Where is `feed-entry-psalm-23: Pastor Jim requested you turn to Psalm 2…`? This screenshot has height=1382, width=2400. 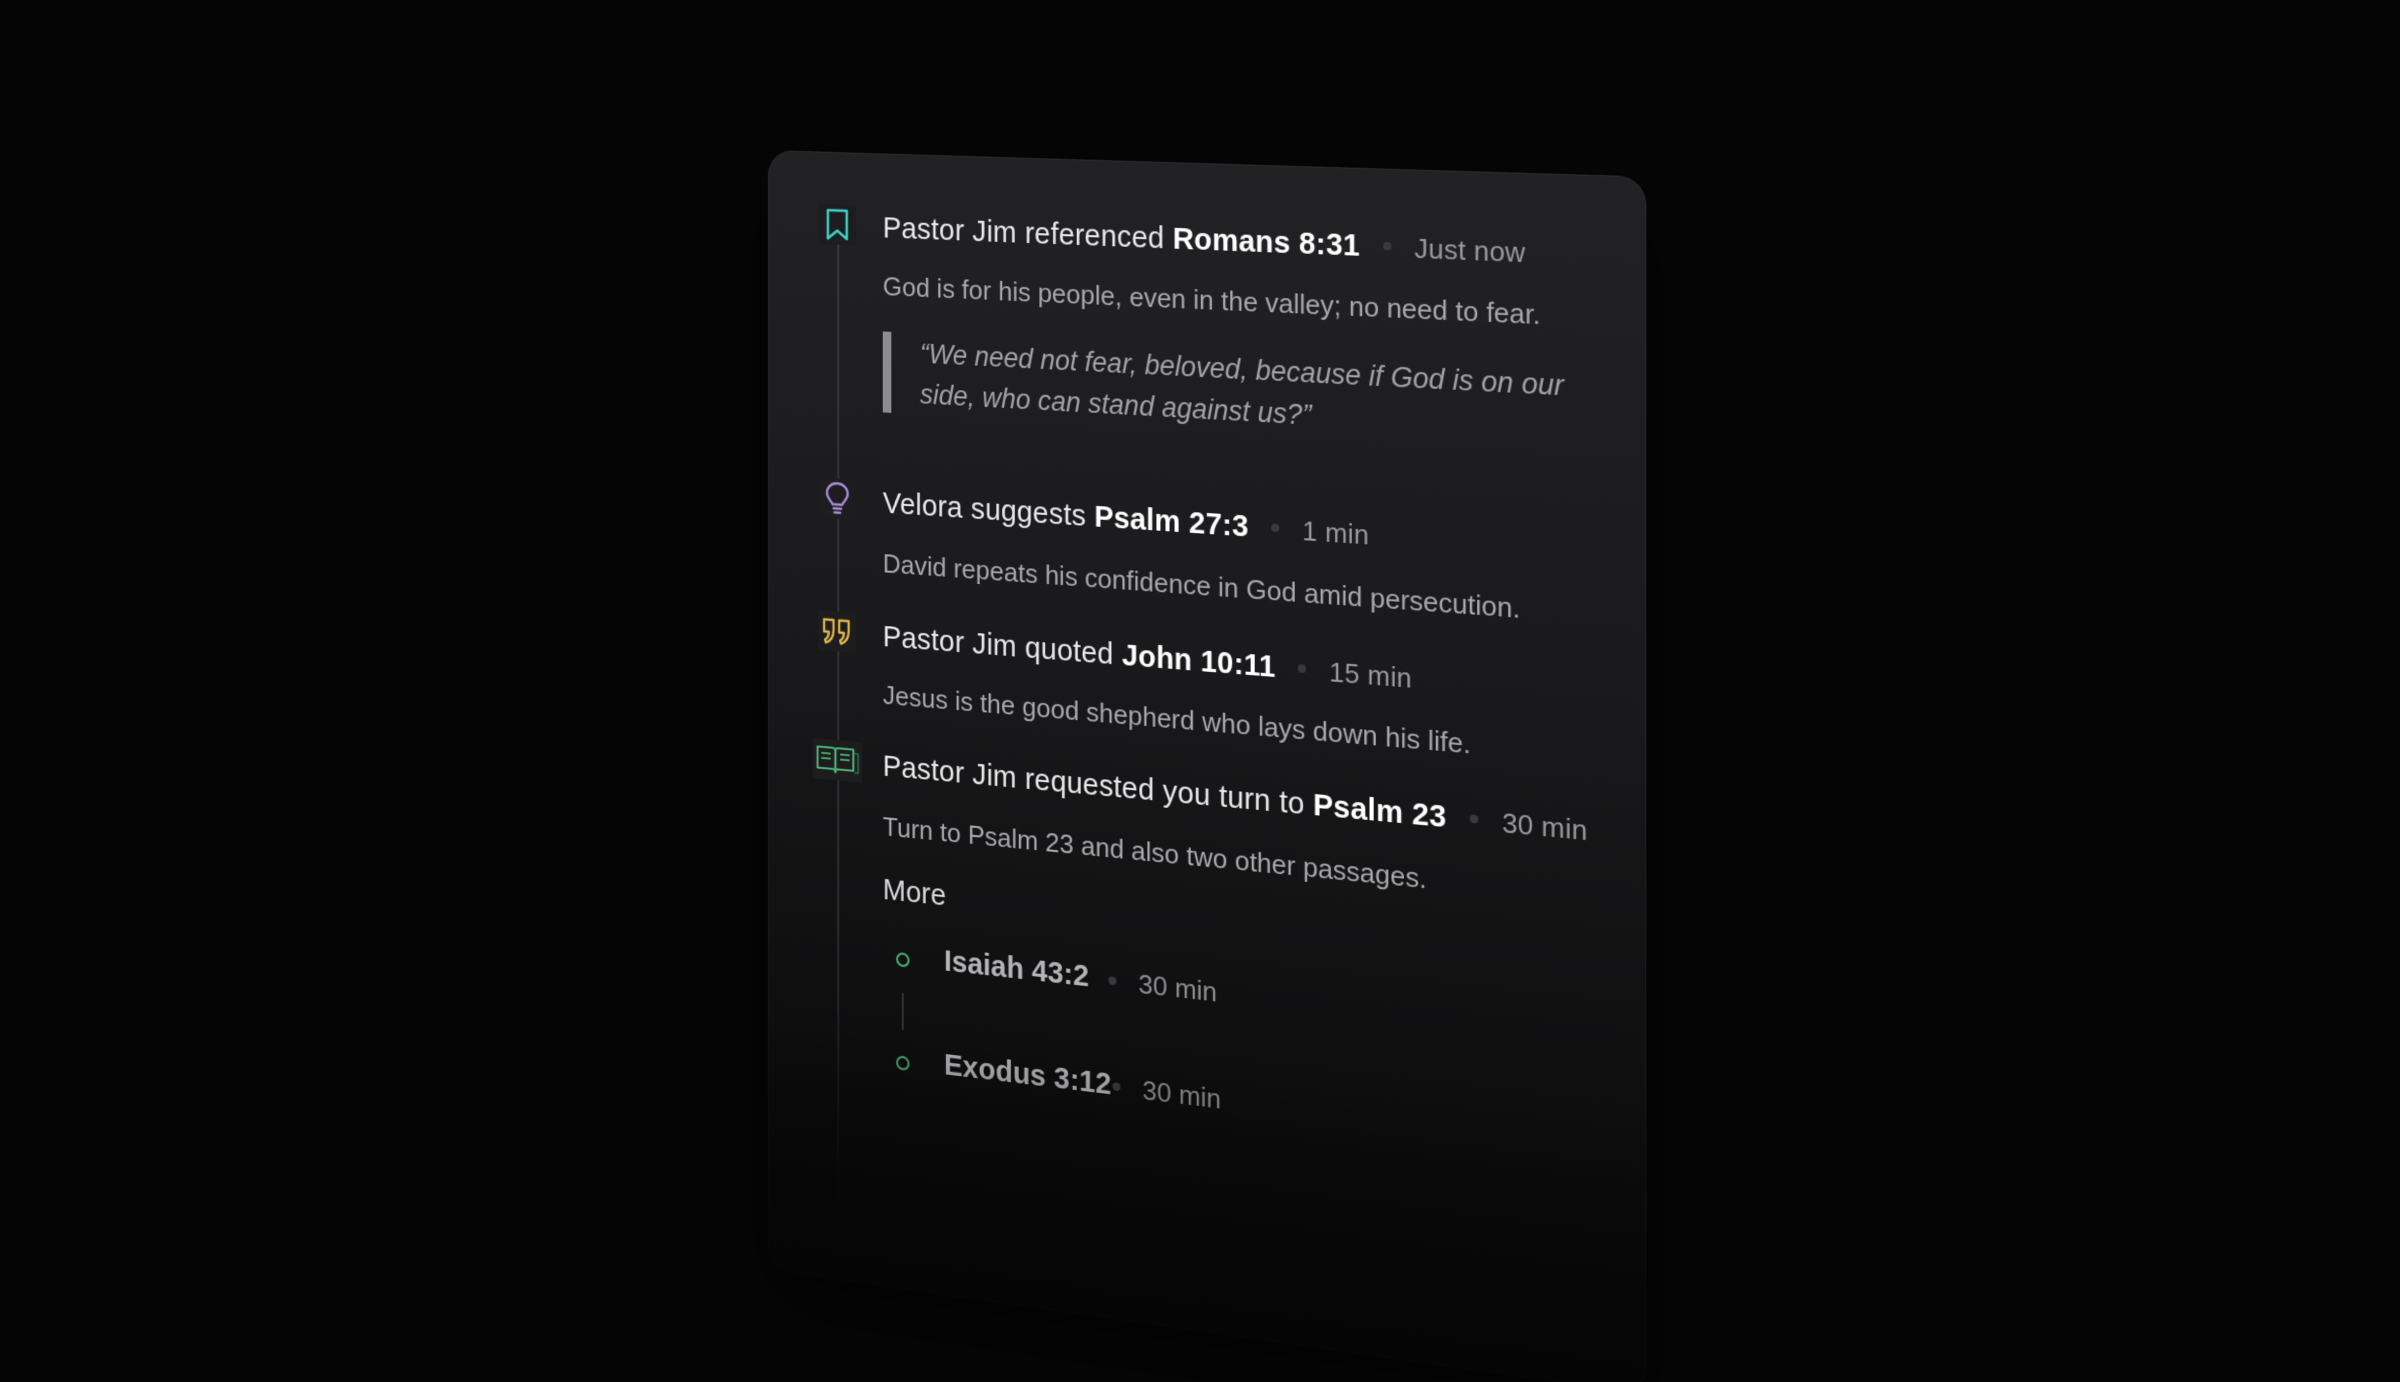 feed-entry-psalm-23: Pastor Jim requested you turn to Psalm 2… is located at coordinates (1207, 779).